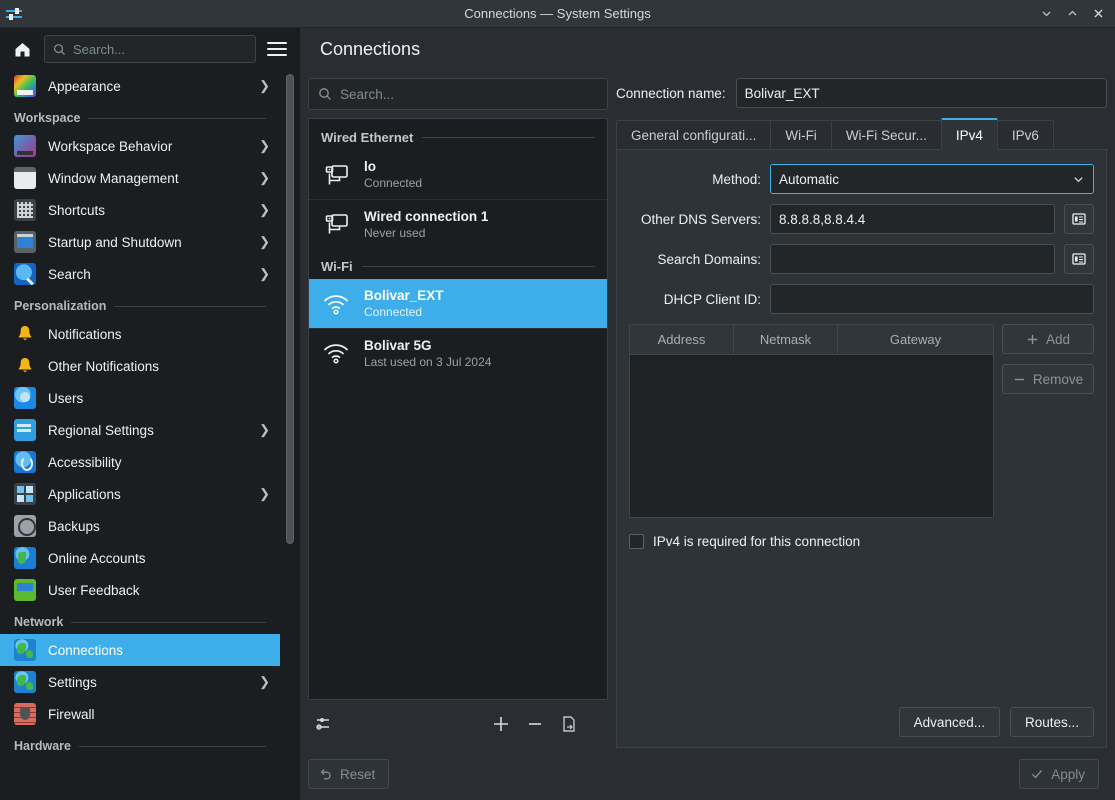 This screenshot has height=800, width=1115. Describe the element at coordinates (932, 299) in the screenshot. I see `dhcp-client-id-input` at that location.